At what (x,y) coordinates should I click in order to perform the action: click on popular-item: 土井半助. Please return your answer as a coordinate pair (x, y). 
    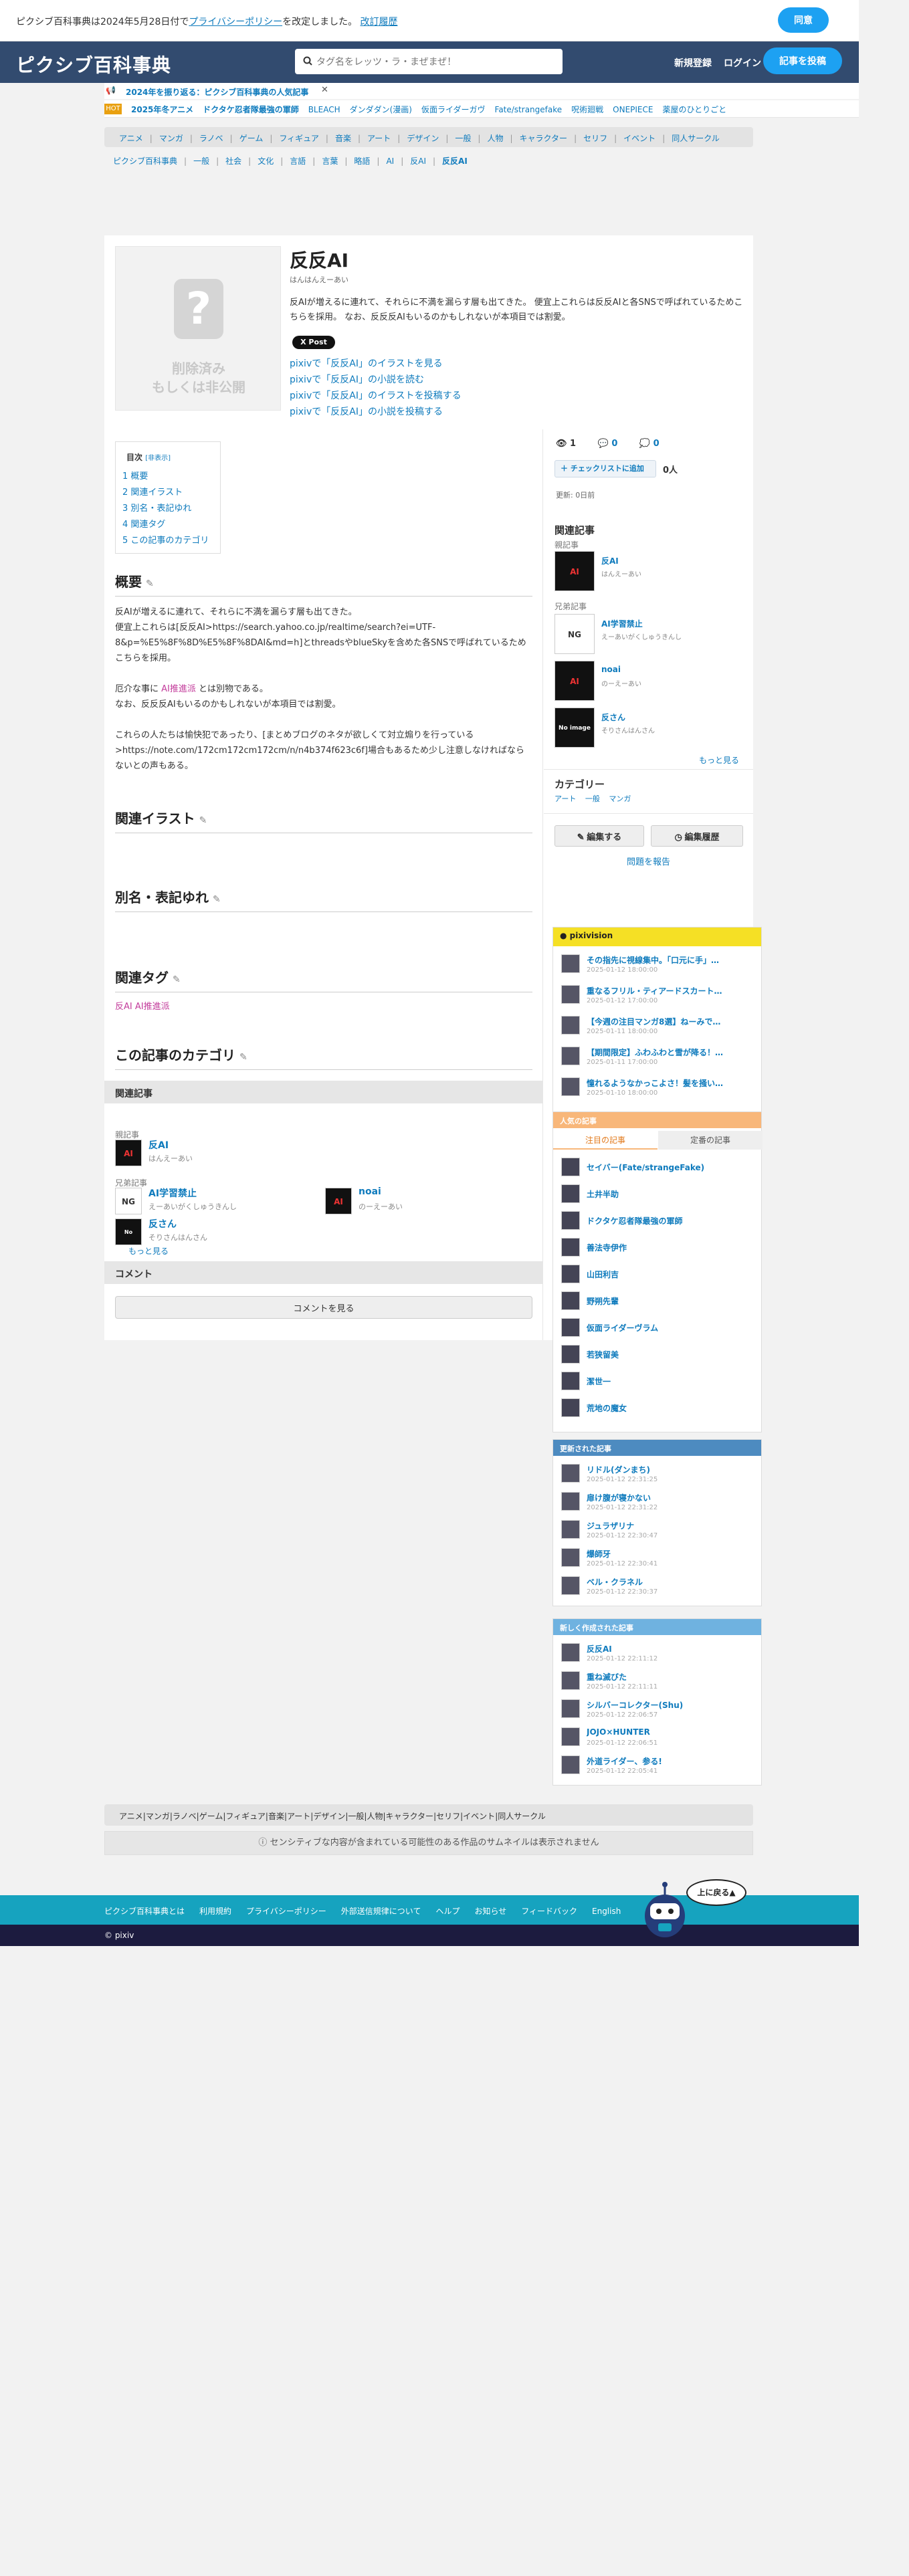
    Looking at the image, I should click on (658, 1193).